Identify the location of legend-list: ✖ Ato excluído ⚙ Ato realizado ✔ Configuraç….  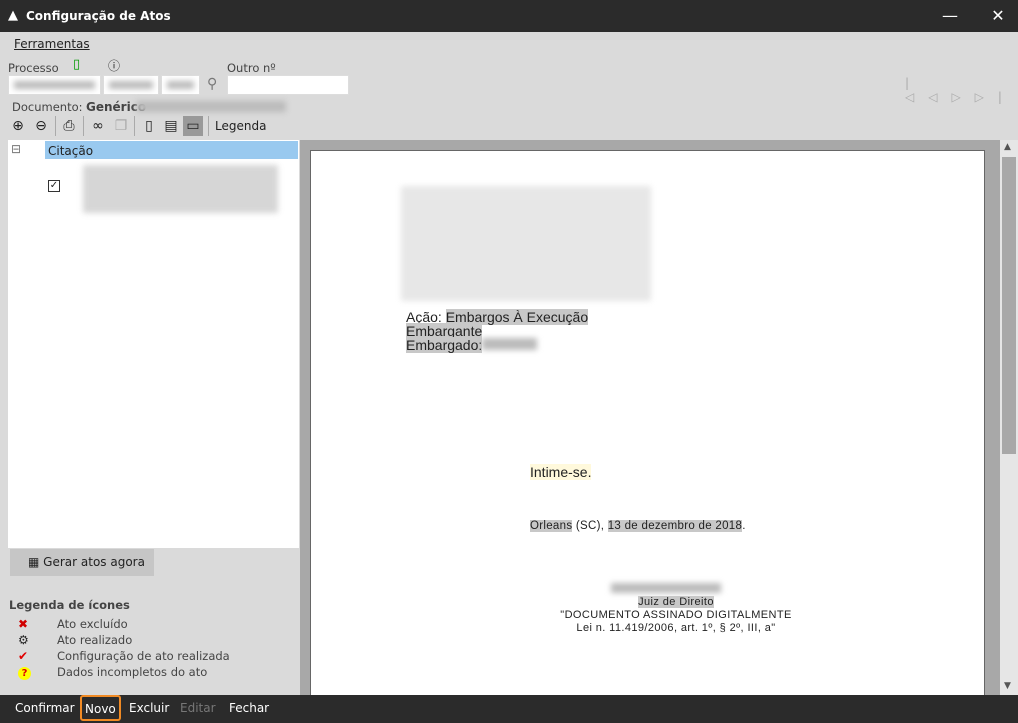
(124, 649).